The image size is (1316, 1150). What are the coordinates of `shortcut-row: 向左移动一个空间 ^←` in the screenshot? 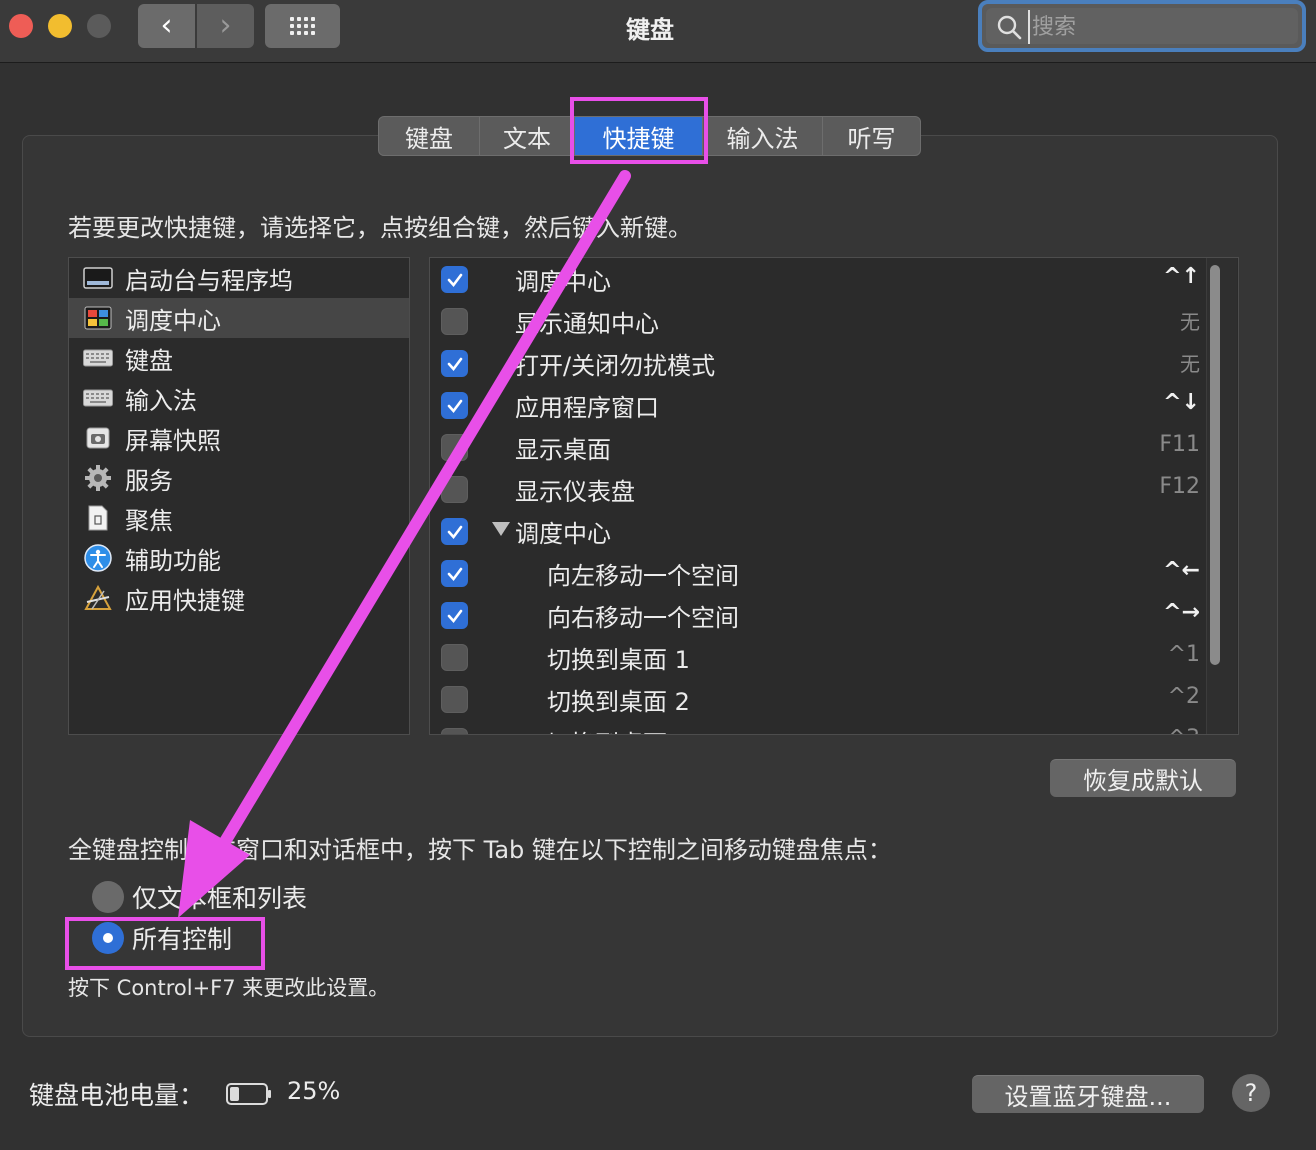 It's located at (820, 573).